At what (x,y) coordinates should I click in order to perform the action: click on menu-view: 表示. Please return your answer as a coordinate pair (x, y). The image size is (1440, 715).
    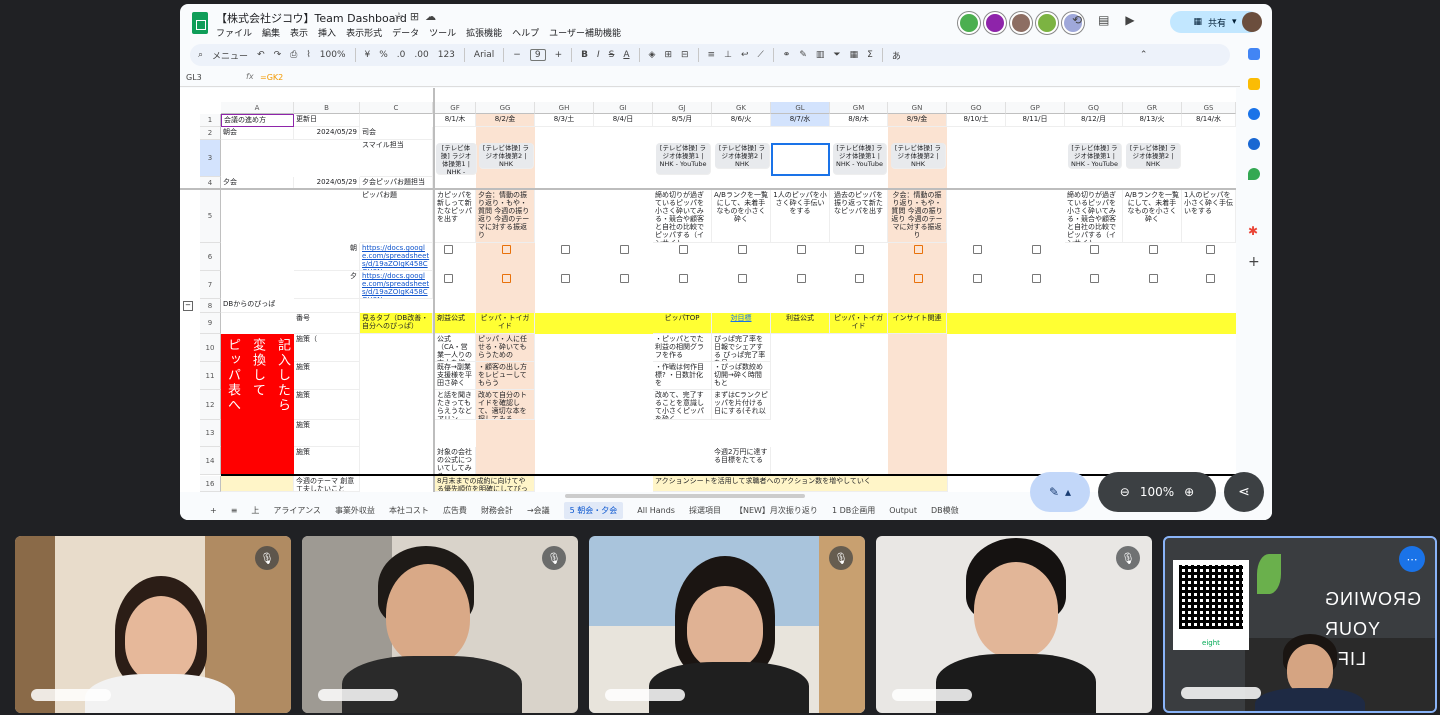
    Looking at the image, I should click on (299, 32).